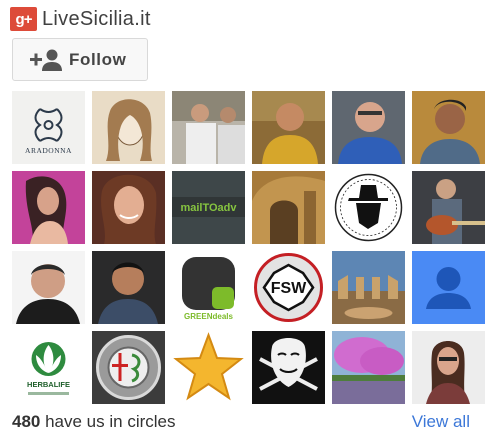 The height and width of the screenshot is (436, 486). I want to click on avatar-theatre, so click(368, 287).